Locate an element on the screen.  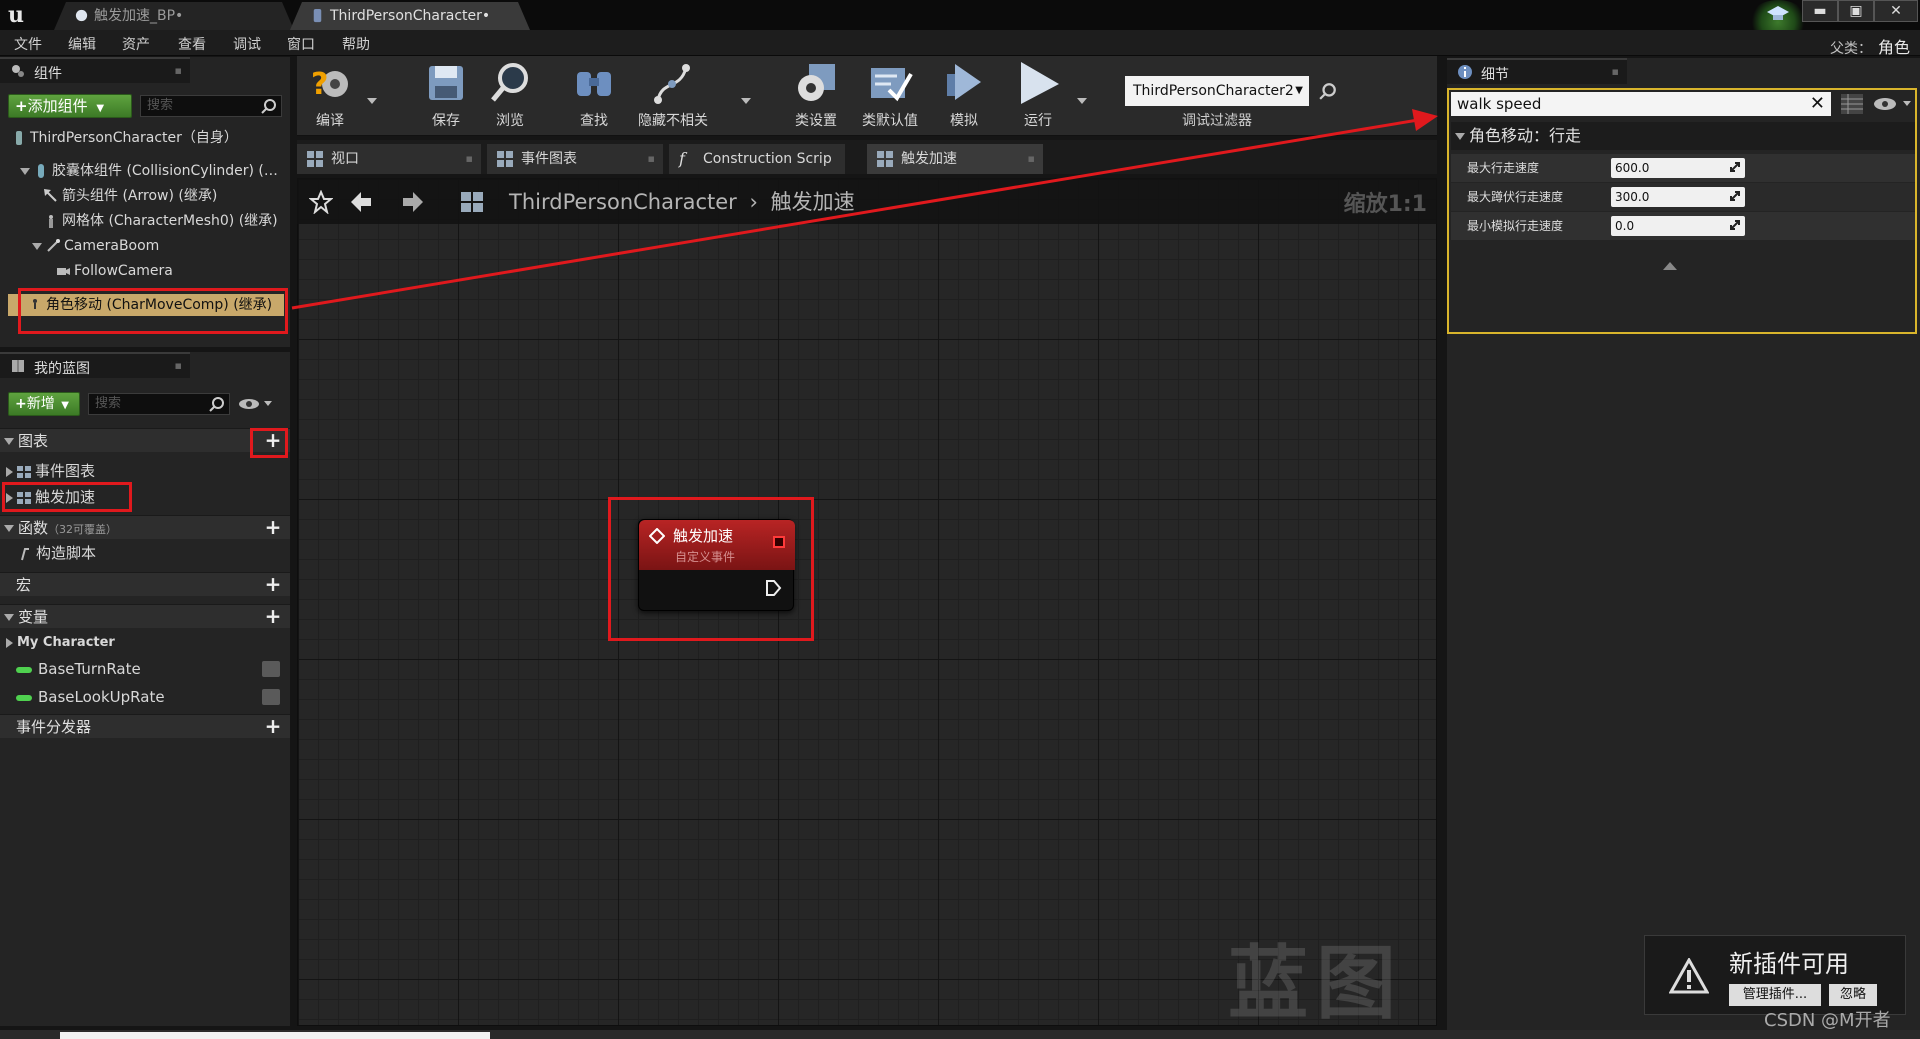
find-button: 查找 is located at coordinates (594, 96).